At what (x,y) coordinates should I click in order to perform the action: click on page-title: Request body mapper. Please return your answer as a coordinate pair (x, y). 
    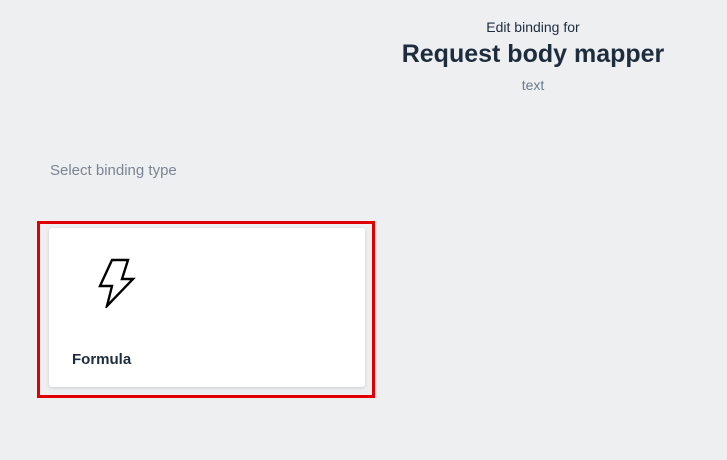
    Looking at the image, I should click on (533, 54).